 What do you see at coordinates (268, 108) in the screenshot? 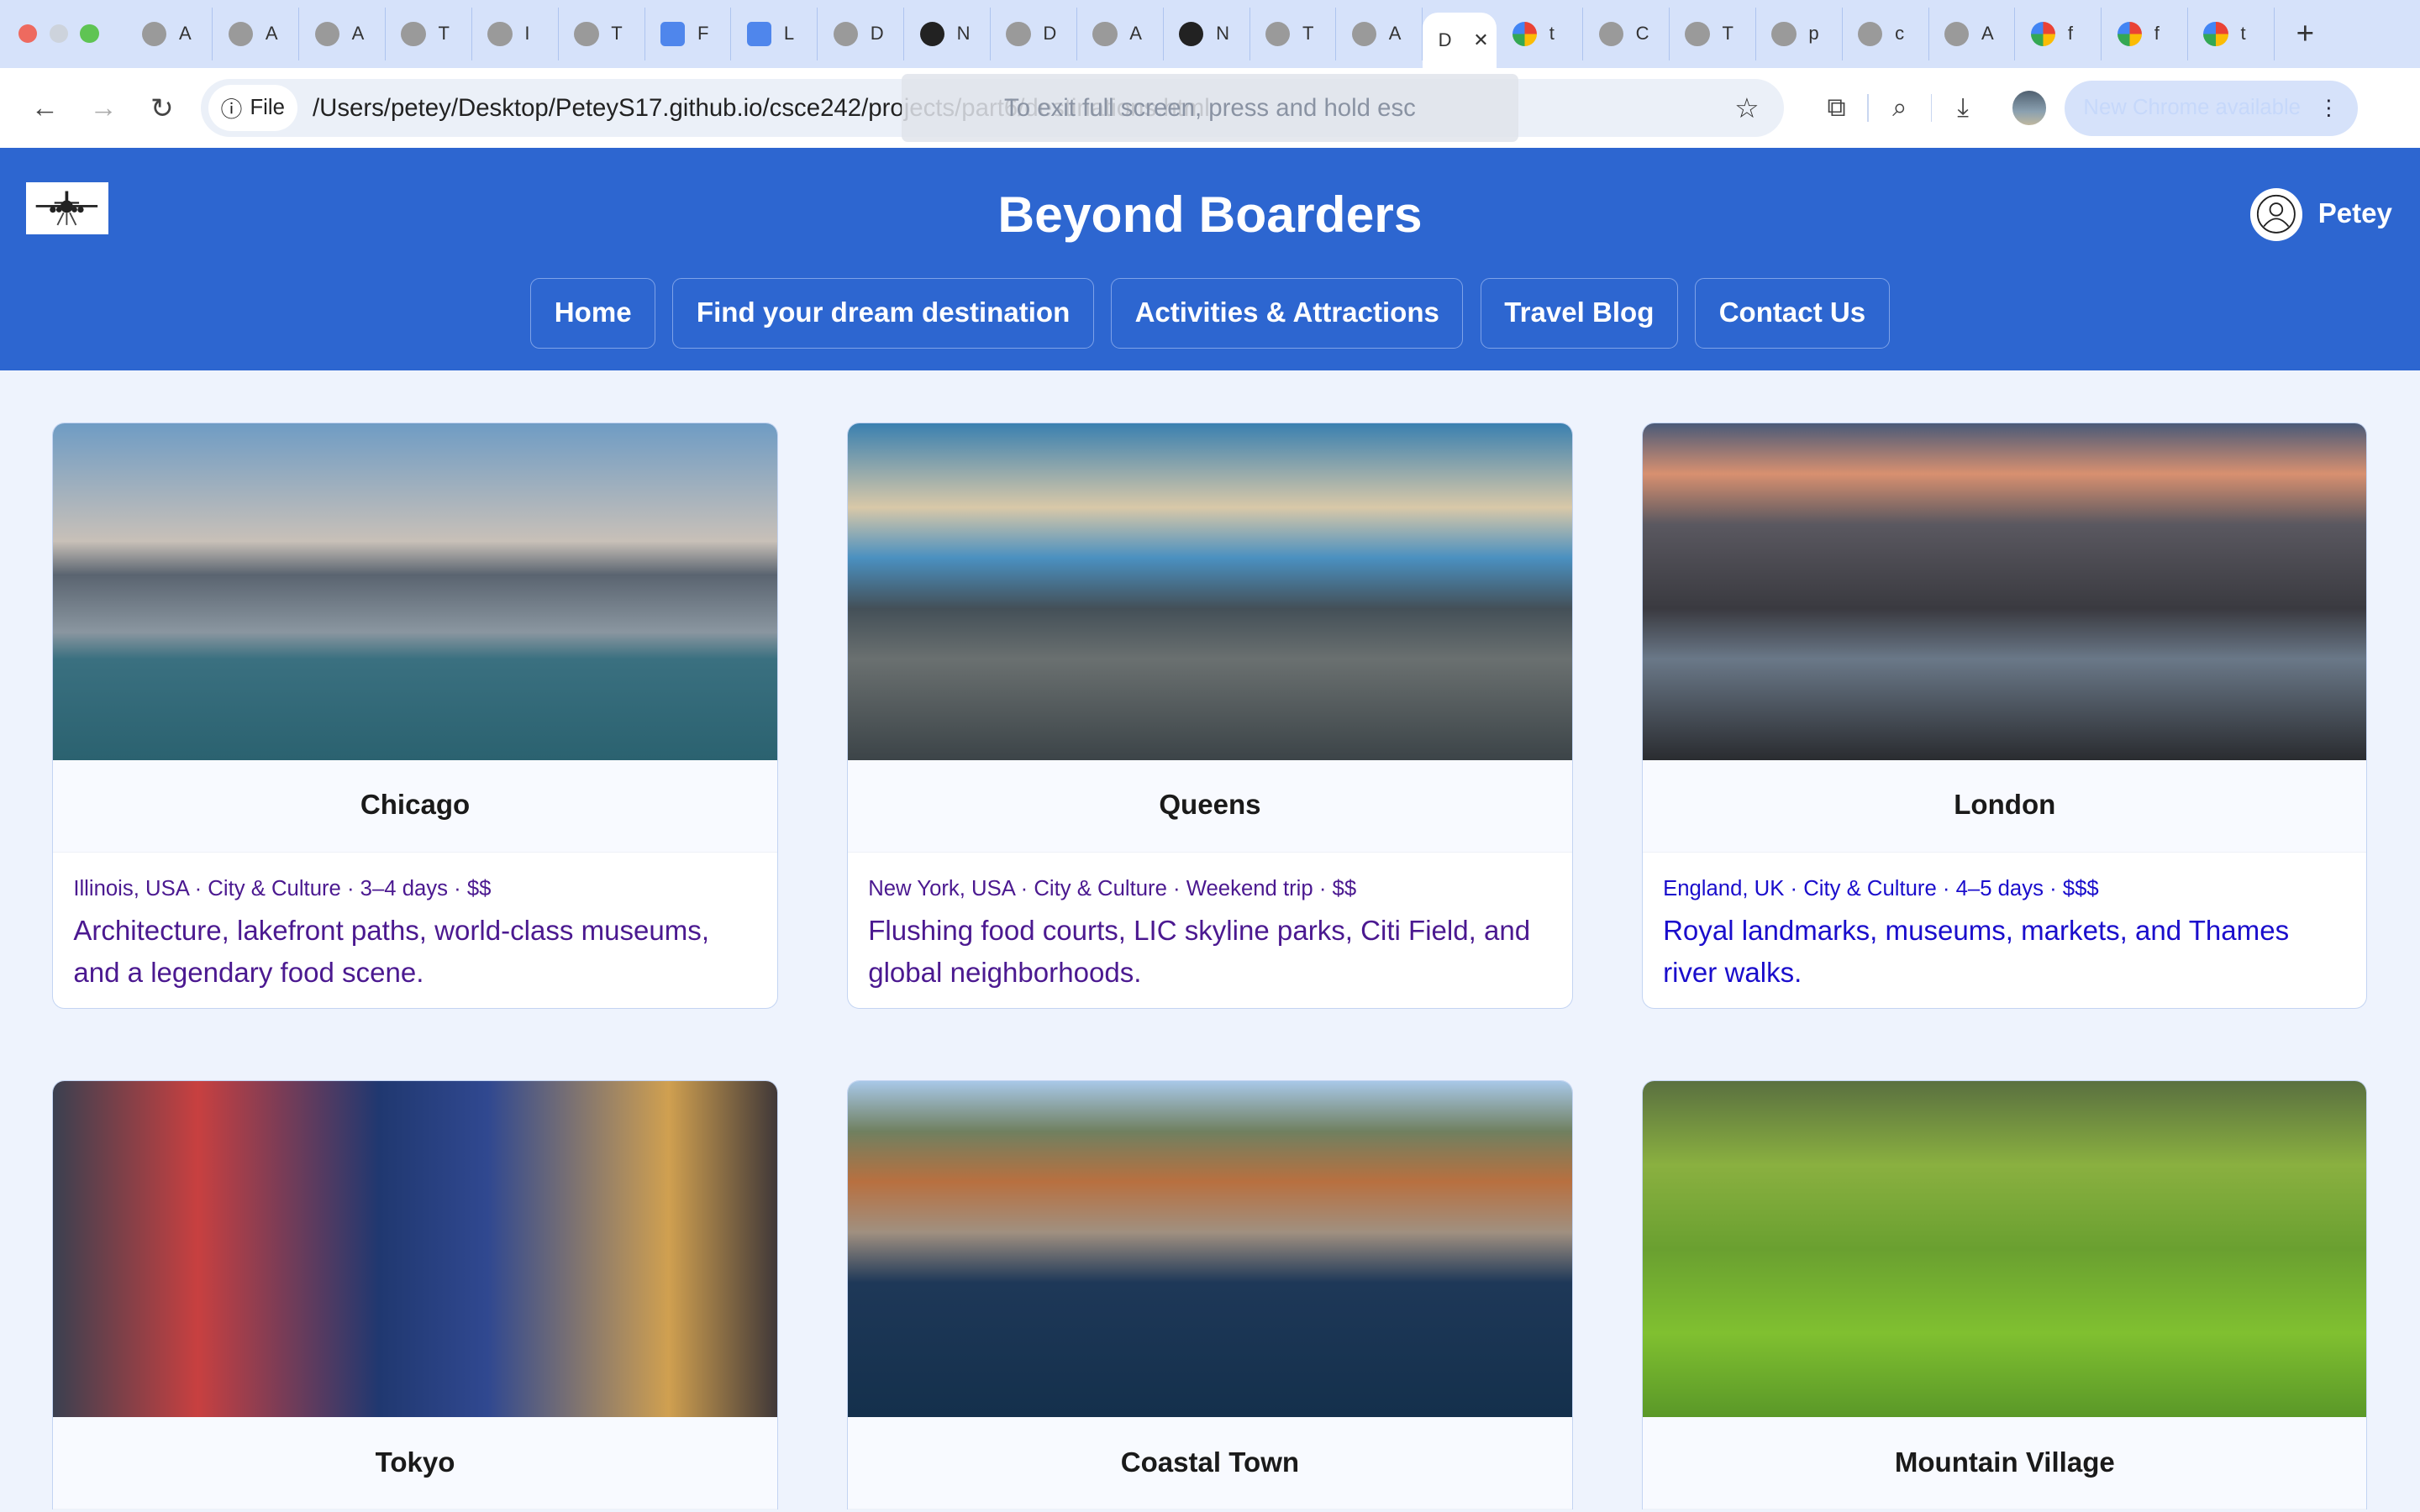
I see `chip-label: File` at bounding box center [268, 108].